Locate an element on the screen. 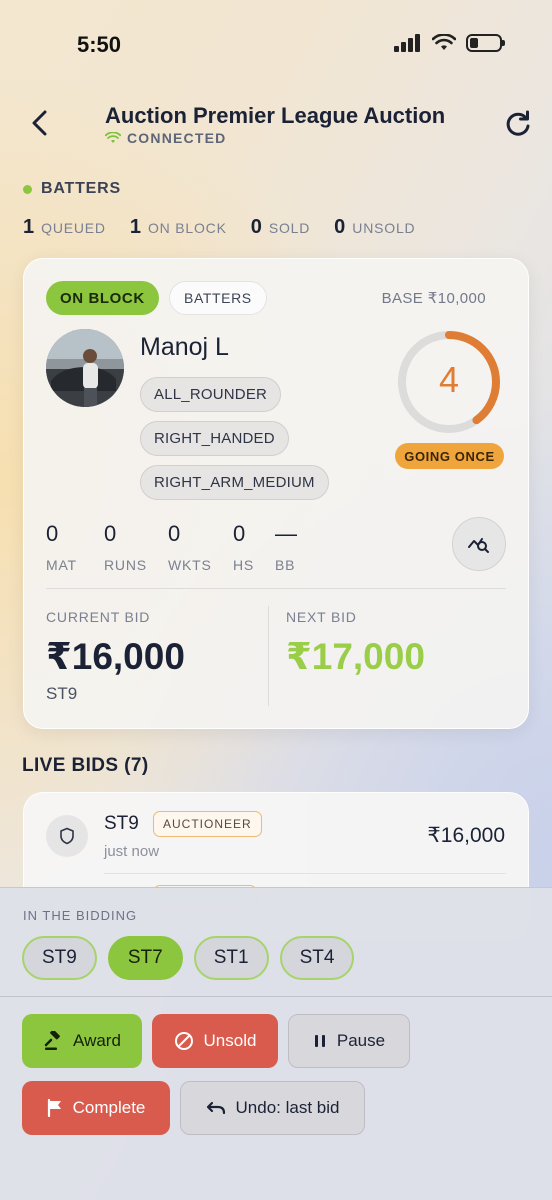  analytics-search-icon is located at coordinates (478, 545).